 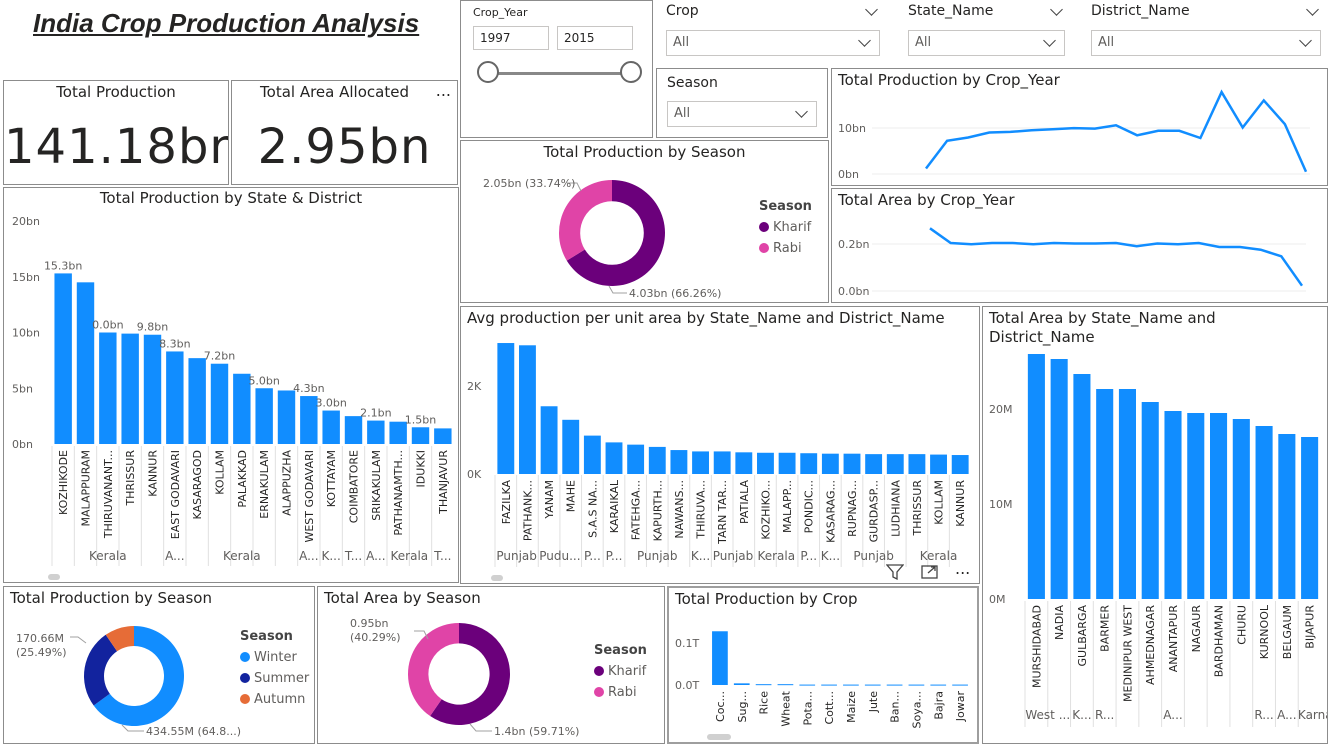 What do you see at coordinates (853, 291) in the screenshot?
I see `y-tick-label: 0.0bn` at bounding box center [853, 291].